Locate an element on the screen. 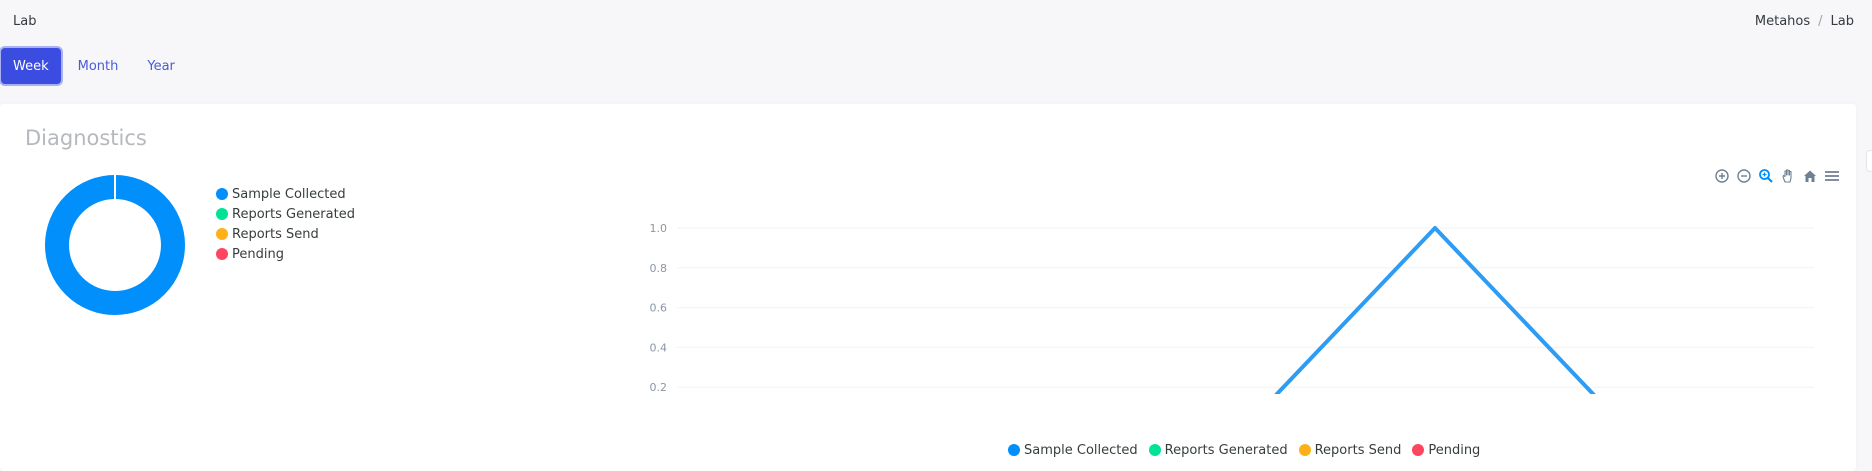  y-tick-label: 0.6 is located at coordinates (659, 308).